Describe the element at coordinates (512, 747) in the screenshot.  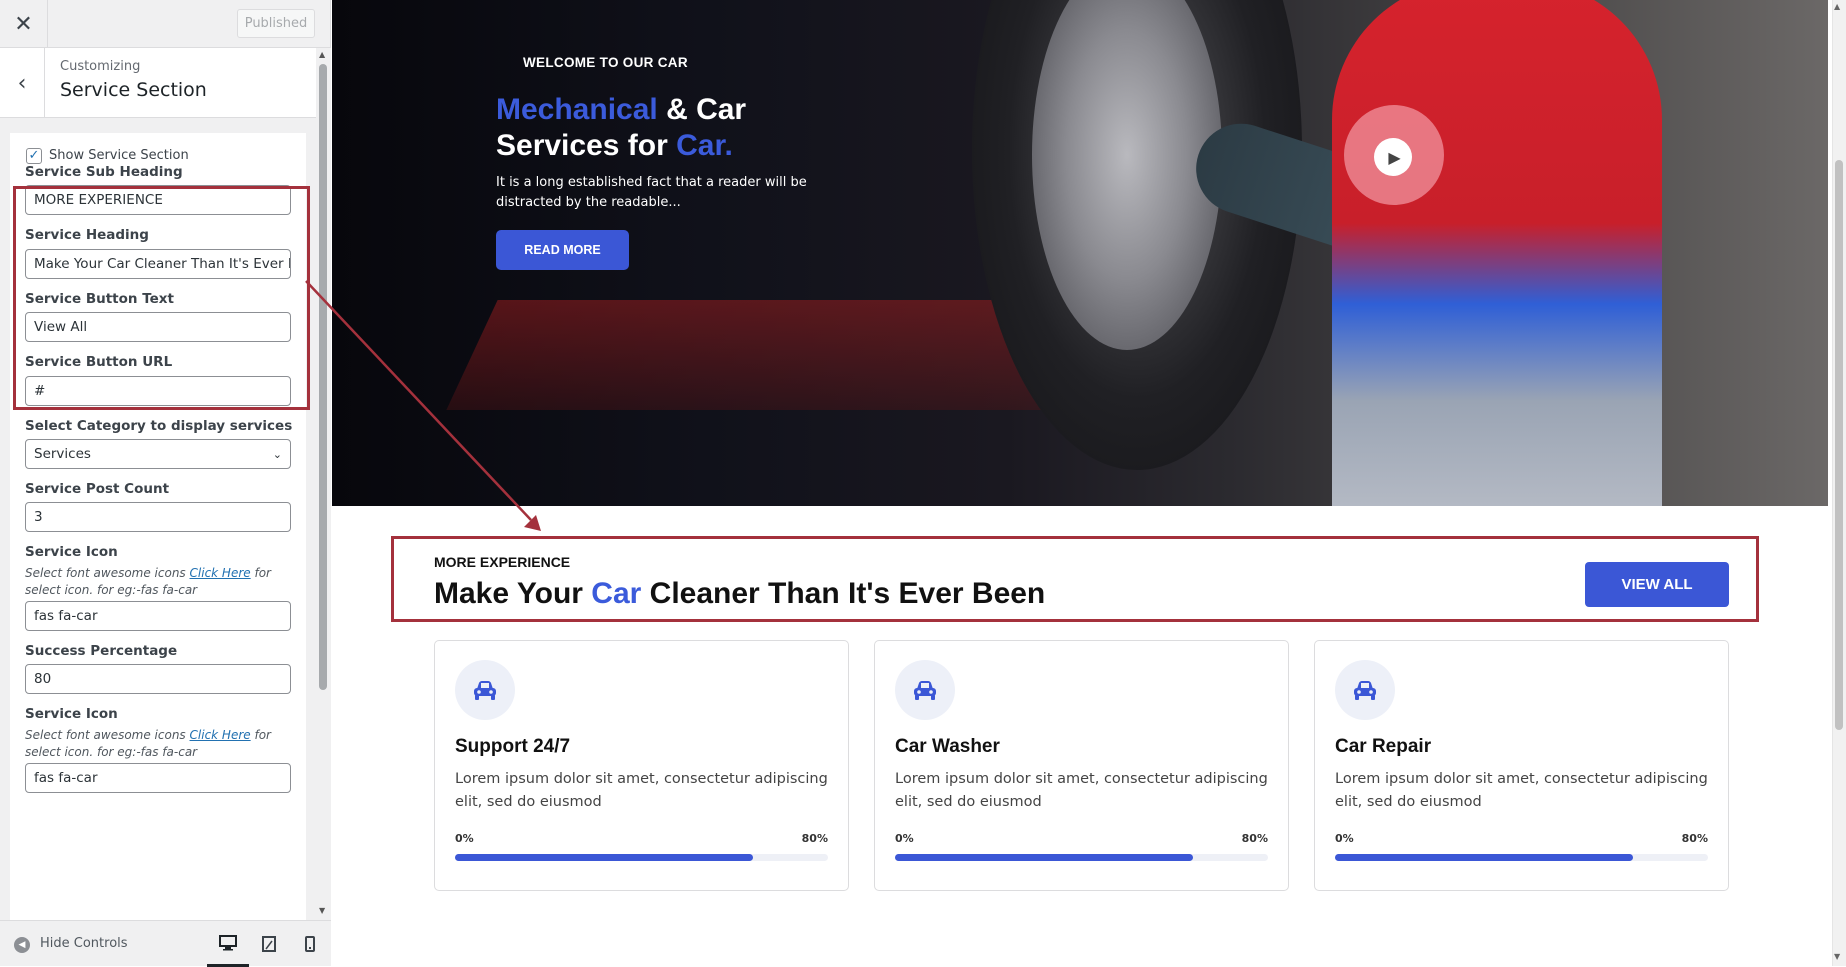
I see `card-title: Support 24/7` at that location.